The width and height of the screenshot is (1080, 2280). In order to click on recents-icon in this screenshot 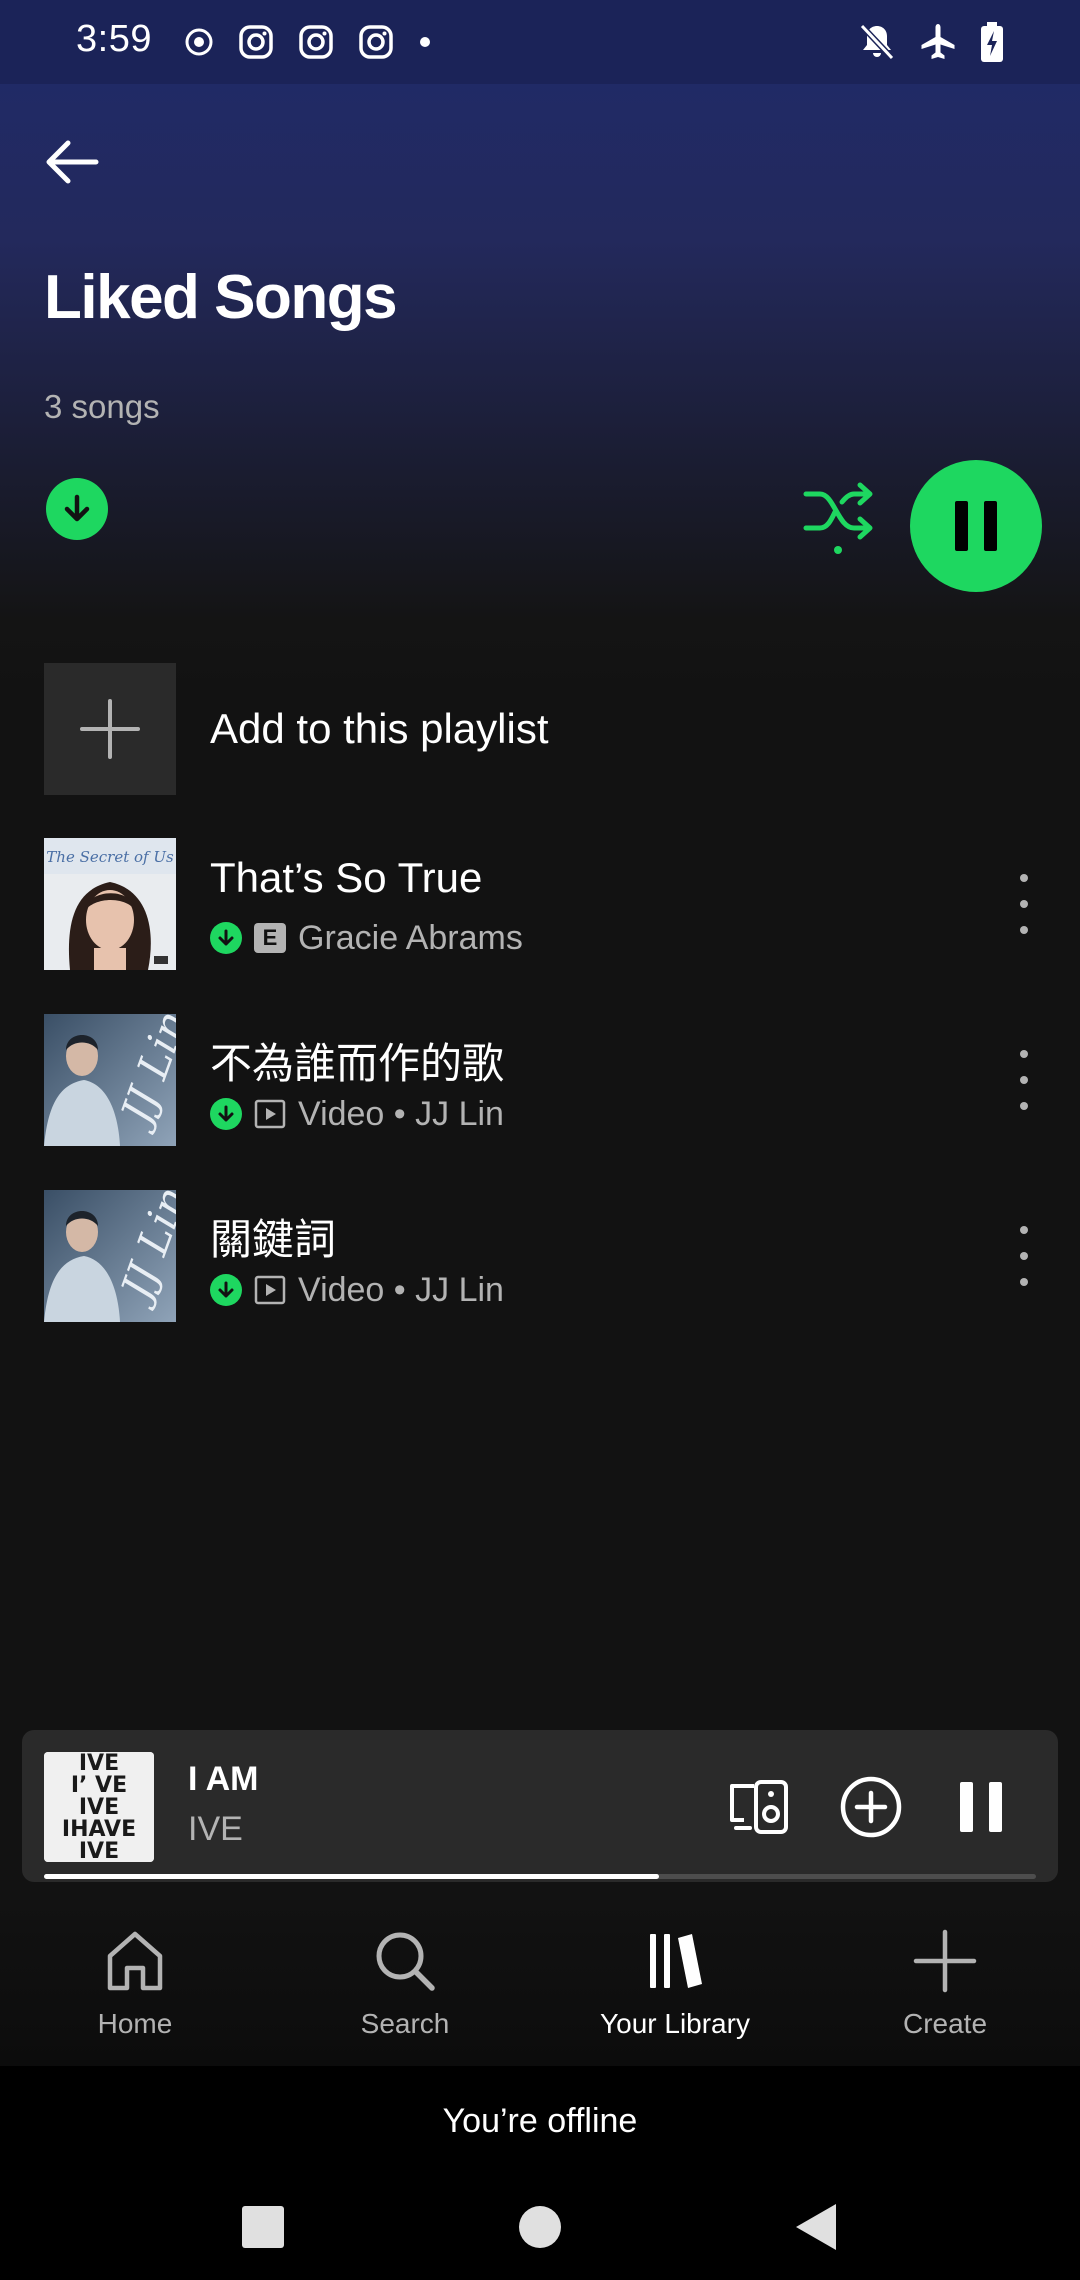, I will do `click(263, 2227)`.